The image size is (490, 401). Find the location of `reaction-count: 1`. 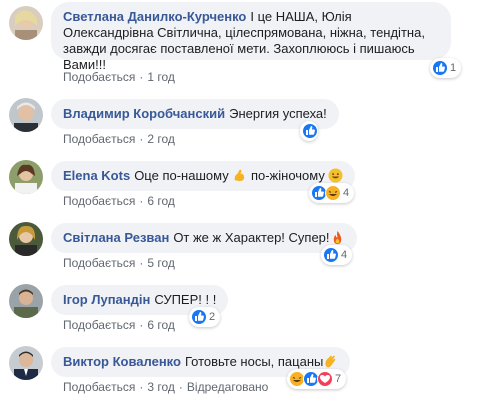

reaction-count: 1 is located at coordinates (453, 68).